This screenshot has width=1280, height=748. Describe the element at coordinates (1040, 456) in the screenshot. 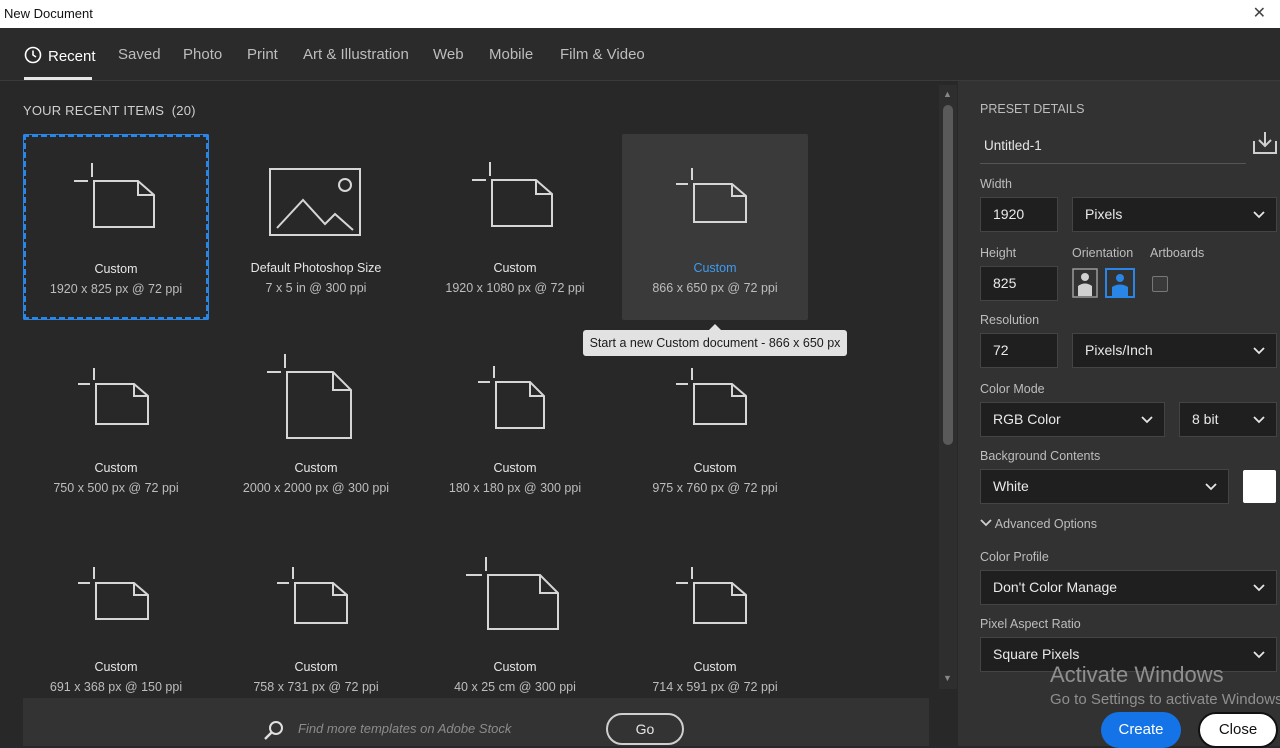

I see `background-contents-label: Background Contents` at that location.